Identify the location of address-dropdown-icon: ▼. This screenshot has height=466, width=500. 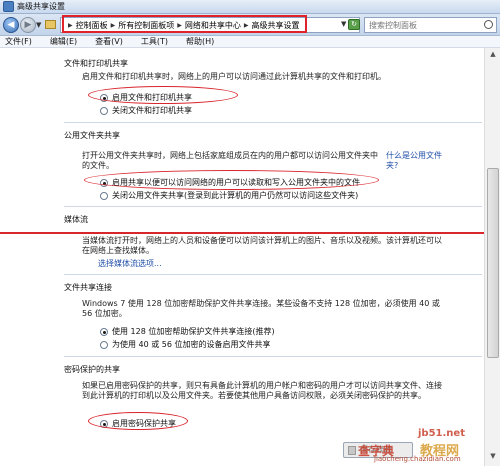
(343, 24).